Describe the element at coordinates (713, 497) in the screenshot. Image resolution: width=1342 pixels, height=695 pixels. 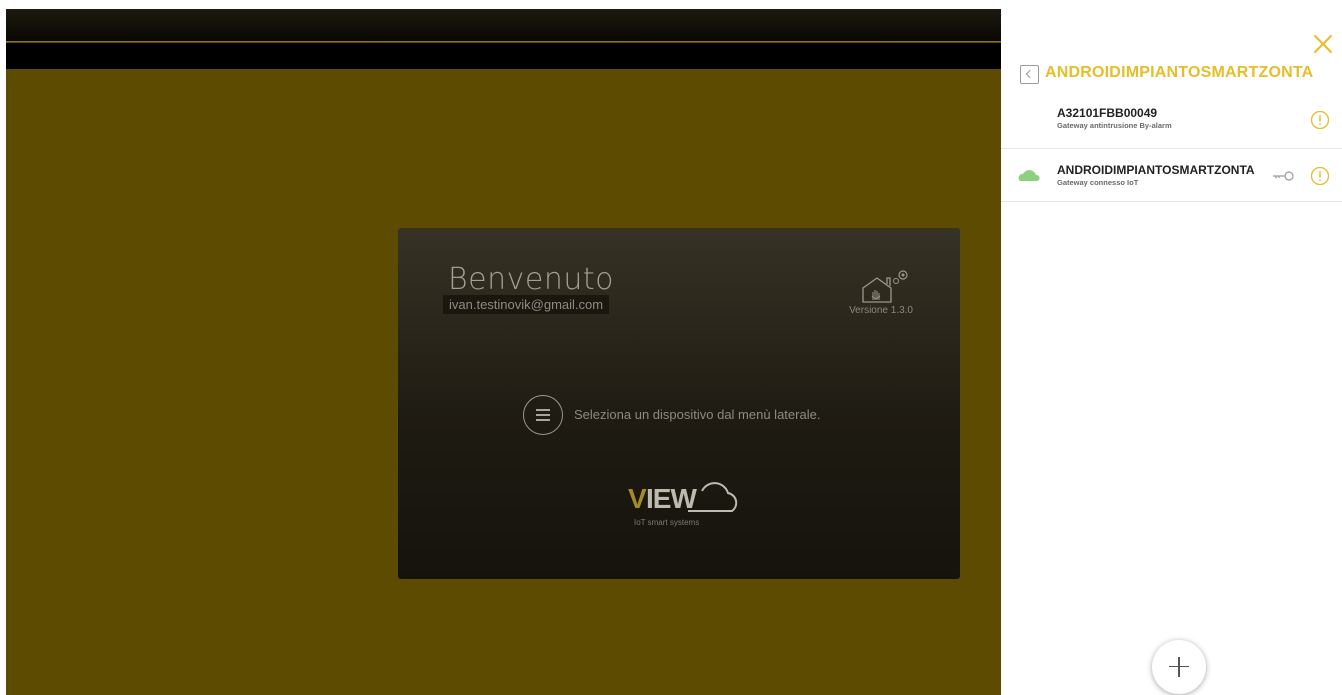
I see `logo-cloud-icon` at that location.